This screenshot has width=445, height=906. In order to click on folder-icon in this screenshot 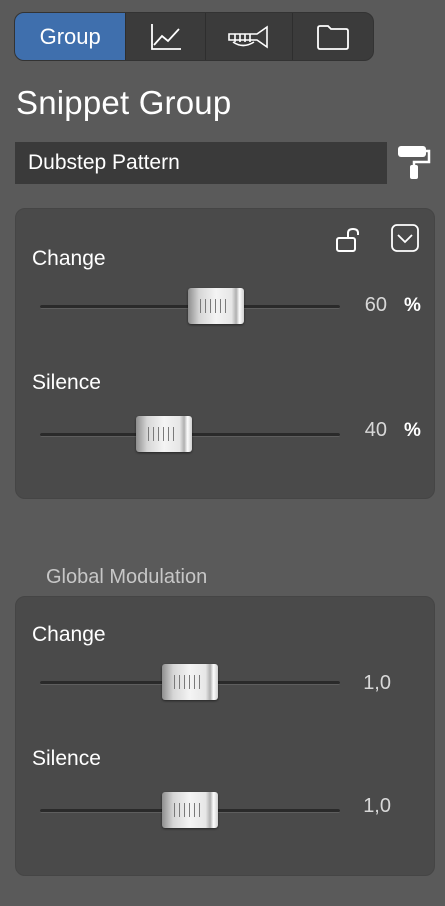, I will do `click(333, 37)`.